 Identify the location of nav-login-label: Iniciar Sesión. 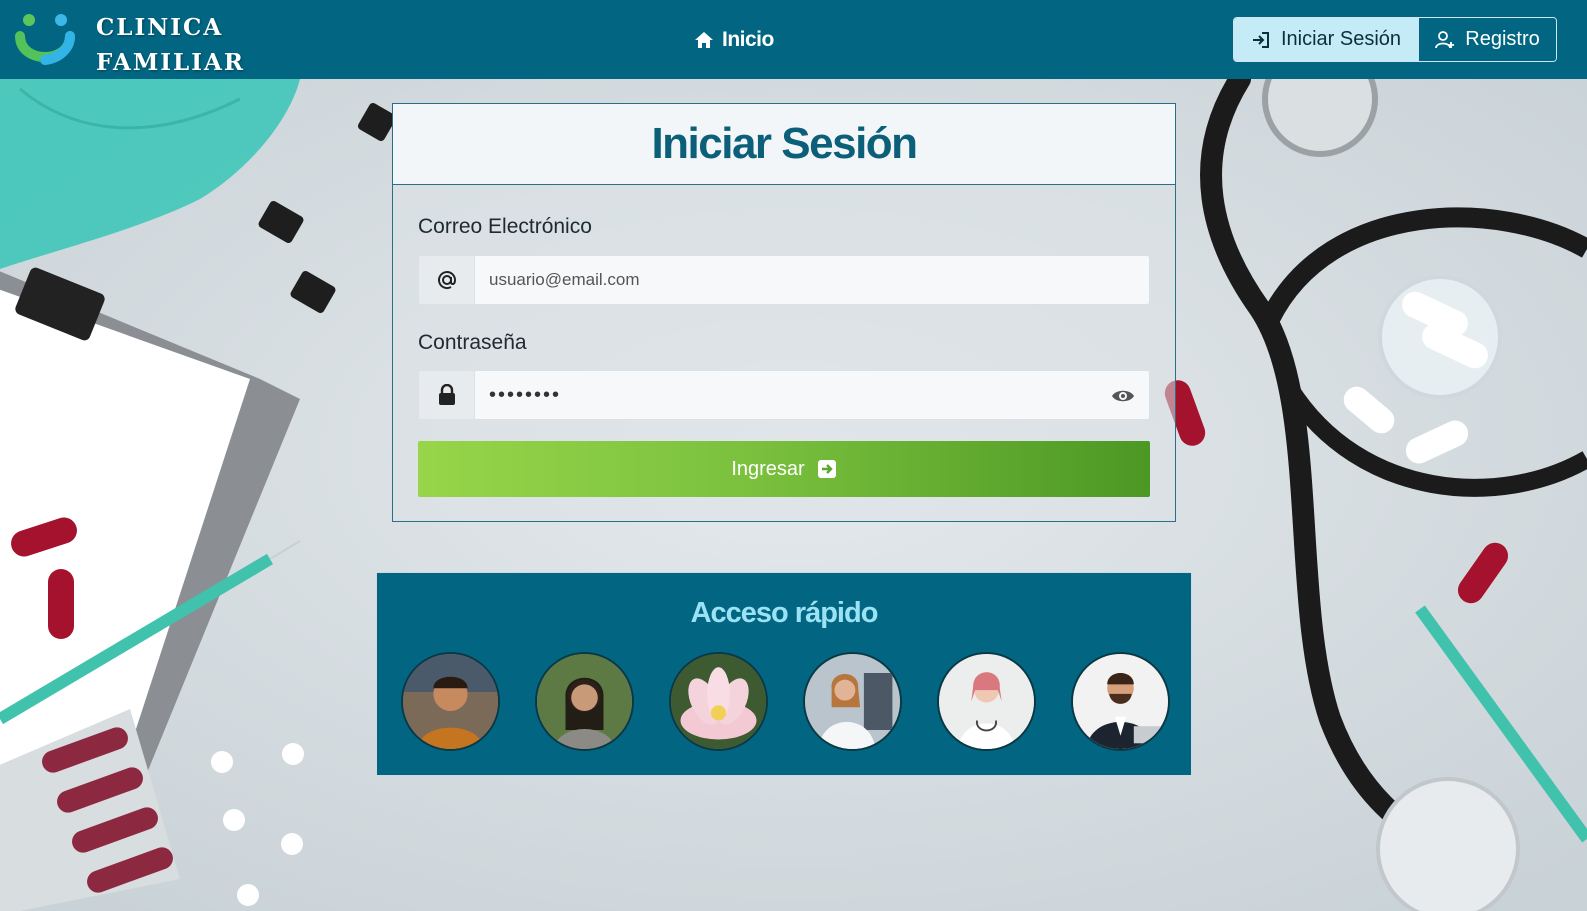
(1341, 39).